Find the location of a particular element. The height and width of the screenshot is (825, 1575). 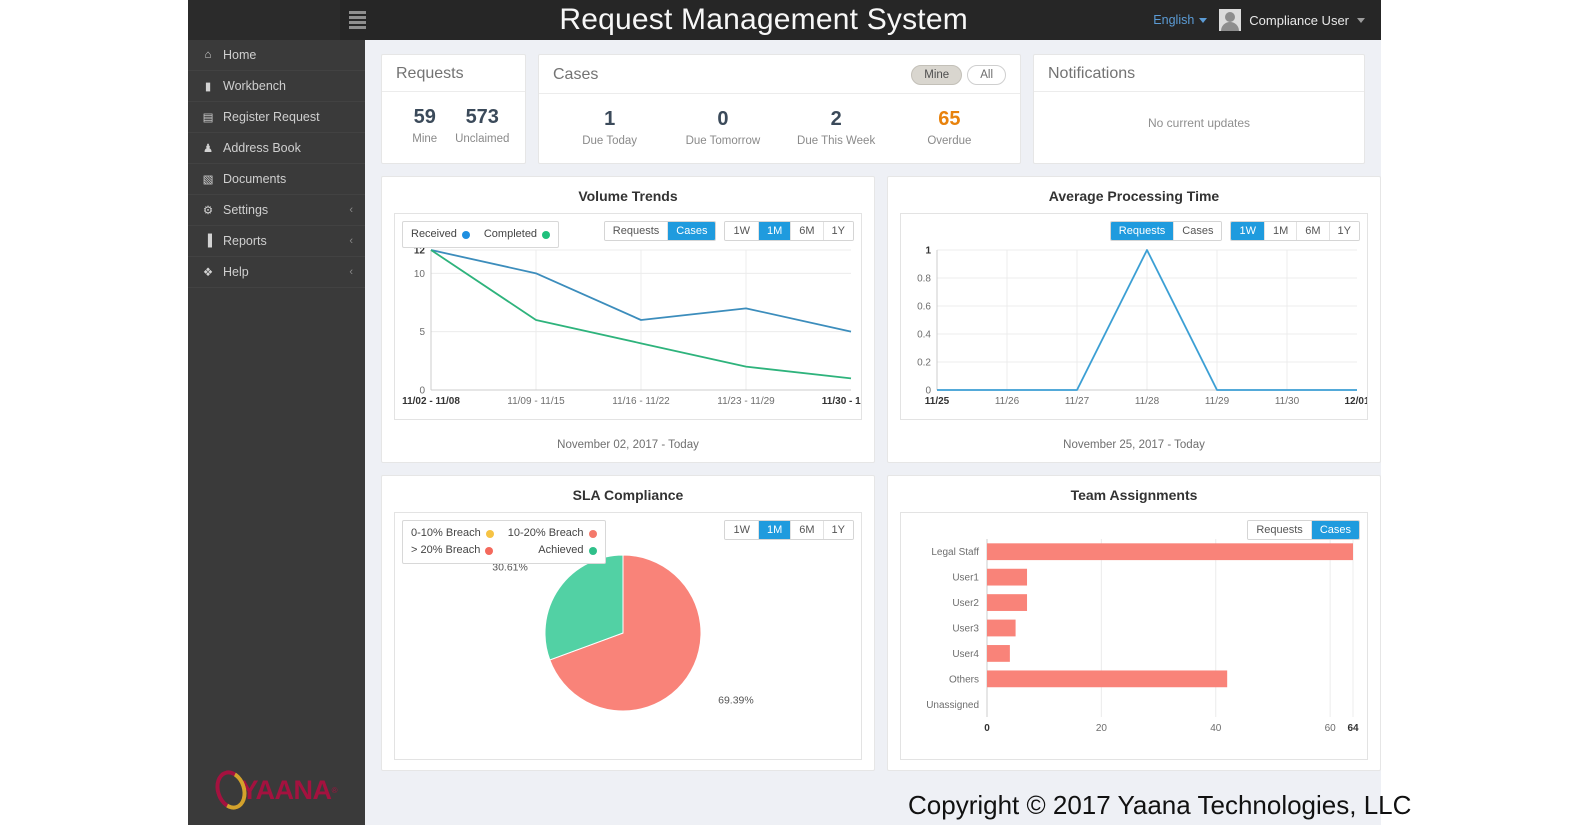

ap-range-1w: 1W is located at coordinates (1248, 231).